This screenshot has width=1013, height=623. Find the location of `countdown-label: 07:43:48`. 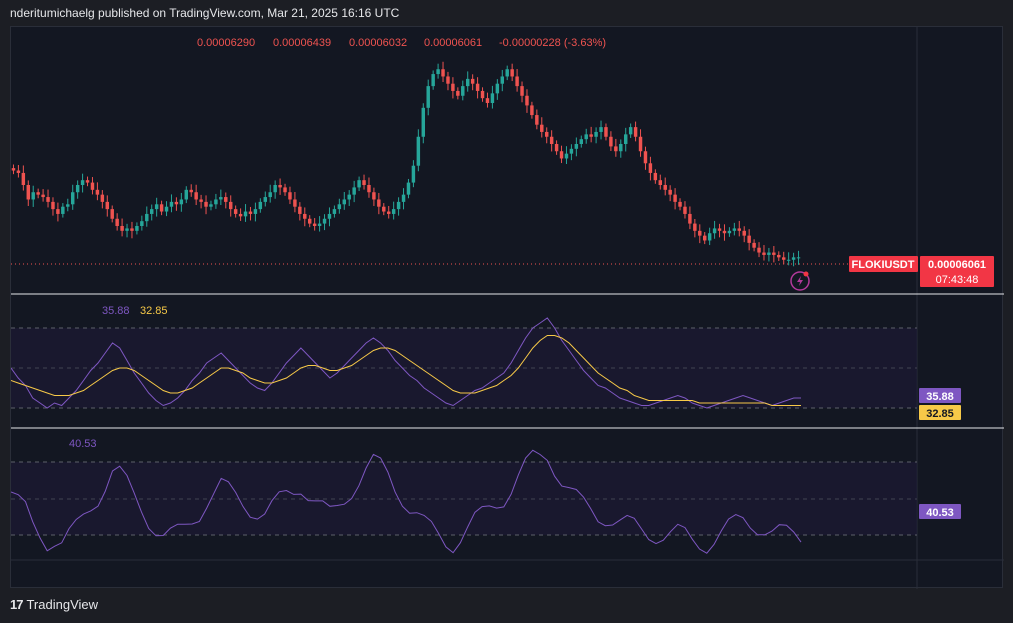

countdown-label: 07:43:48 is located at coordinates (957, 280).